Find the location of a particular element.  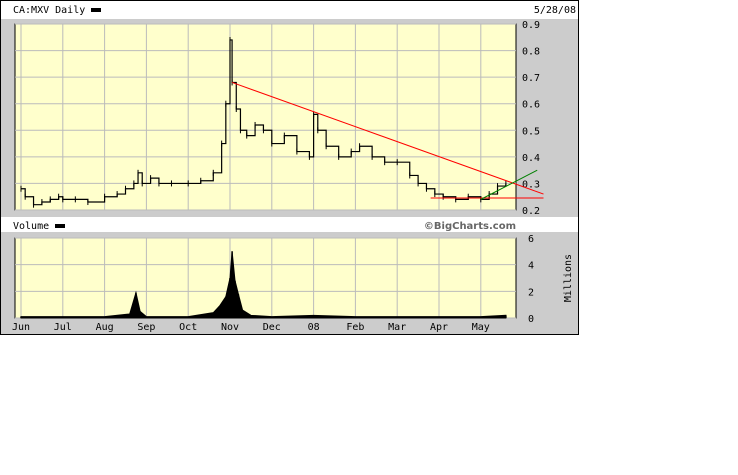

price-y-tick-label: 0.8 is located at coordinates (531, 52).